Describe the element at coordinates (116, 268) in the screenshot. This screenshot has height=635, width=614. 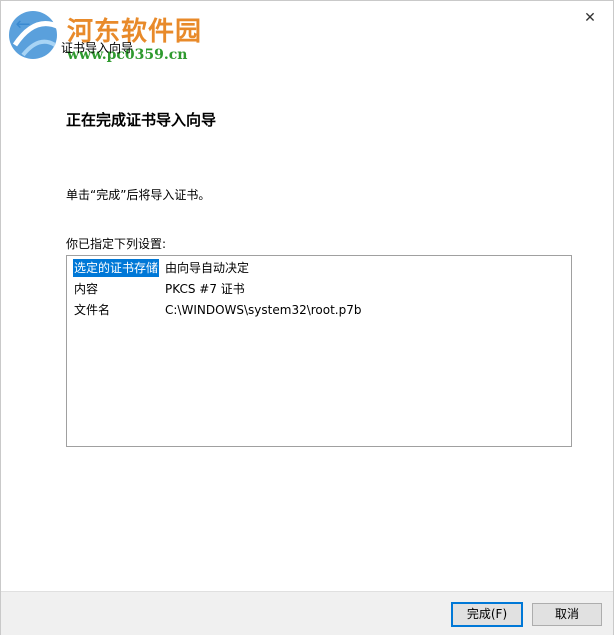
I see `settings-key: 选定的证书存储` at that location.